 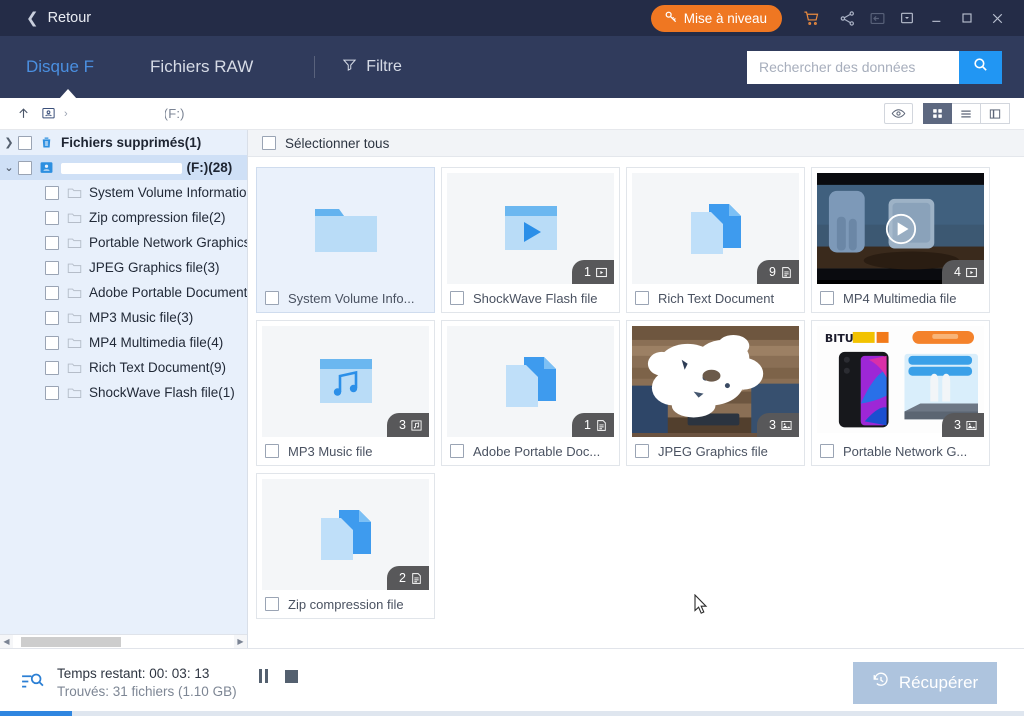 I want to click on recover-label: Récupérer, so click(x=938, y=682).